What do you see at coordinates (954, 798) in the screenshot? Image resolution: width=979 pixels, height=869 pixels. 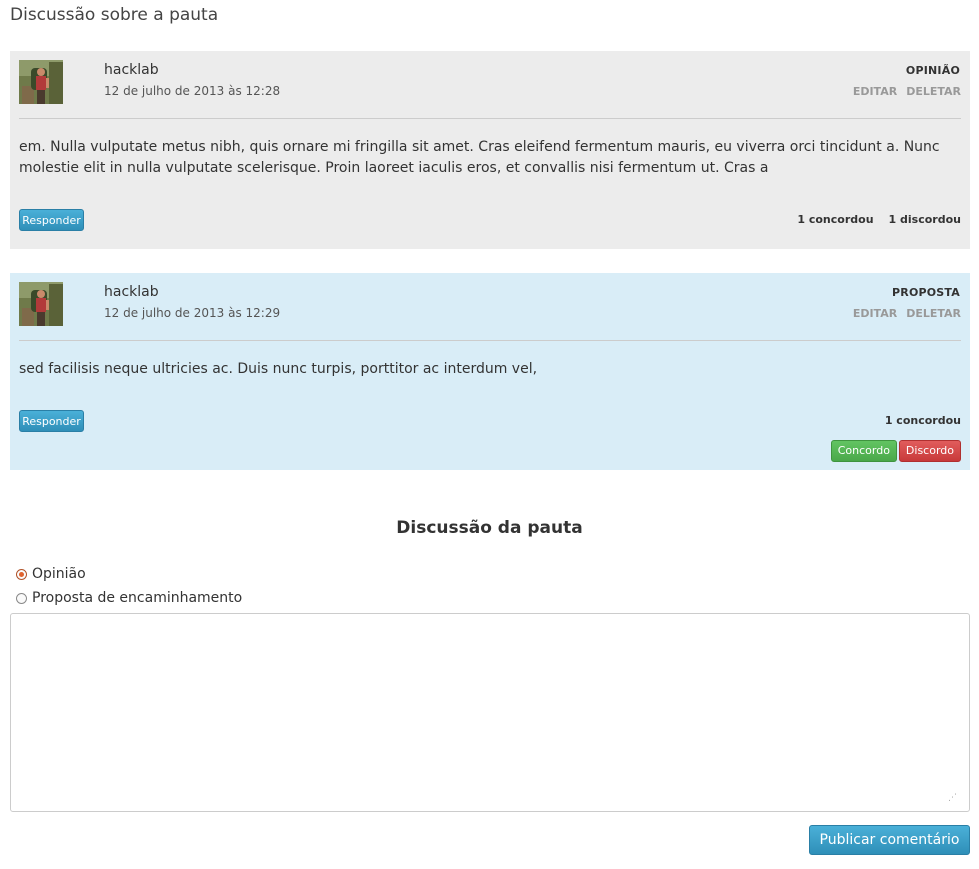 I see `resize-handle-icon: ⋰` at bounding box center [954, 798].